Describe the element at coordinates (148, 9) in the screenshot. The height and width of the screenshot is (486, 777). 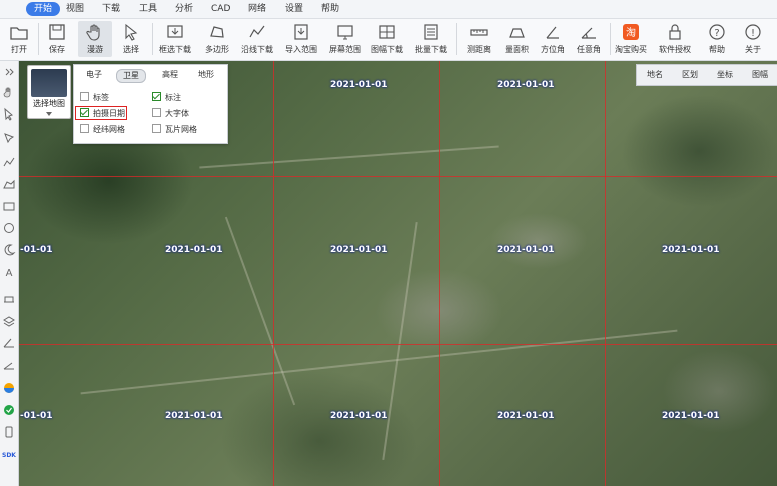
I see `menu-tools: 工具` at that location.